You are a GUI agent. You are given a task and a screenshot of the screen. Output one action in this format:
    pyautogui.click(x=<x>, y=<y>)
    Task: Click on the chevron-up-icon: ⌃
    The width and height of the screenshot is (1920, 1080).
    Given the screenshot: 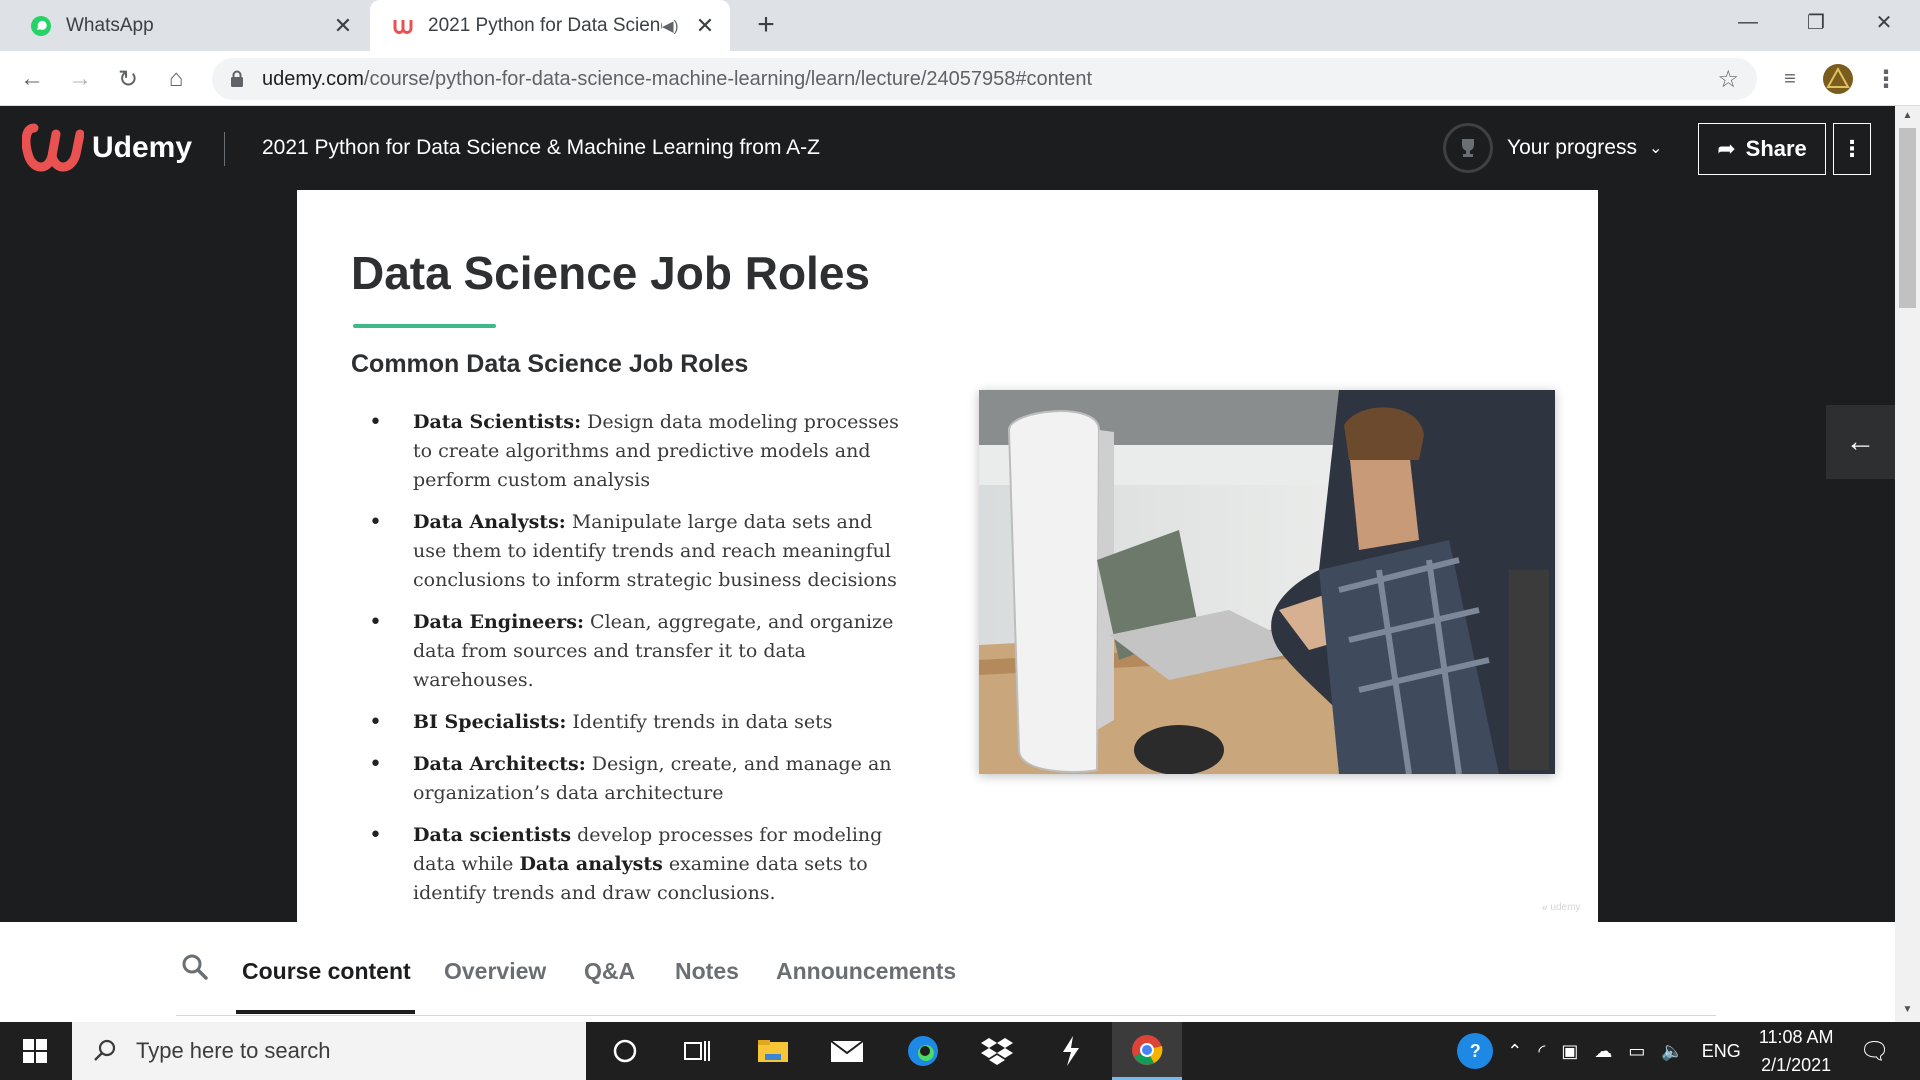 What is the action you would take?
    pyautogui.click(x=1514, y=1051)
    